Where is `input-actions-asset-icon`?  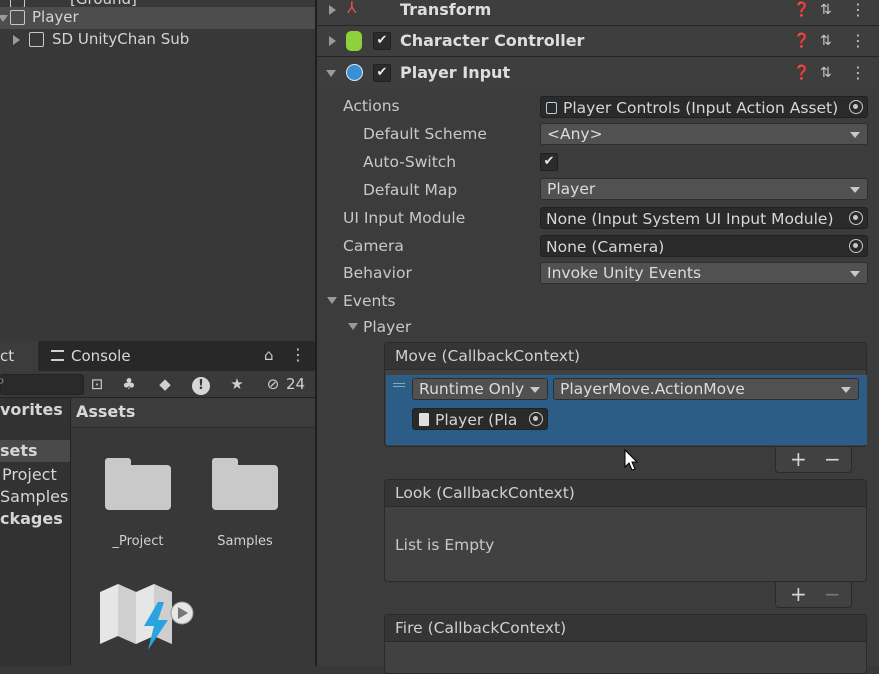 input-actions-asset-icon is located at coordinates (146, 623).